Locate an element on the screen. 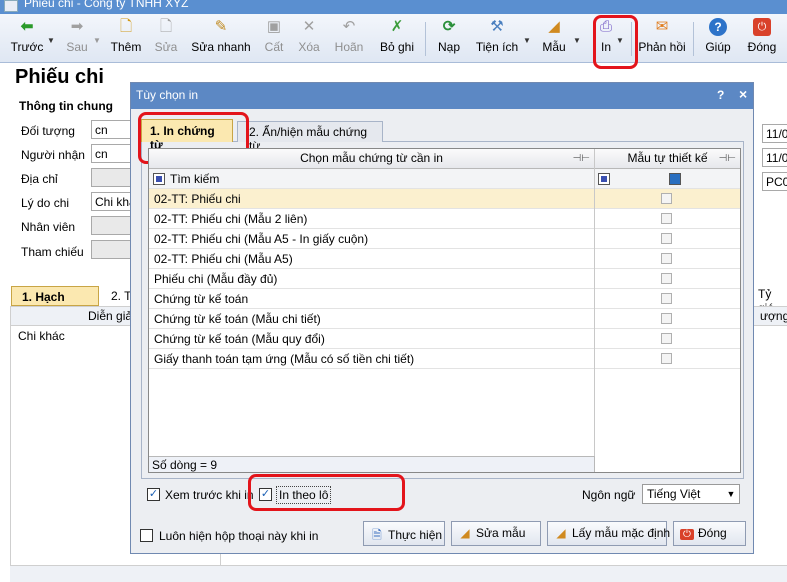  arrow-left-icon: ⬅ is located at coordinates (27, 26).